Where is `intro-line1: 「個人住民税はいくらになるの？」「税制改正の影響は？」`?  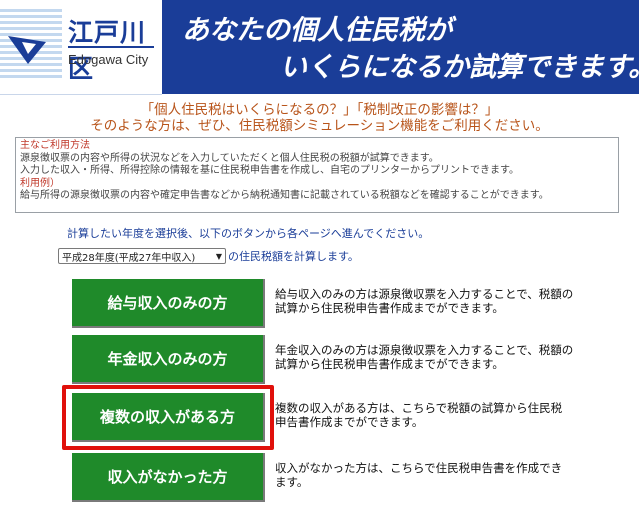 intro-line1: 「個人住民税はいくらになるの？」「税制改正の影響は？」 is located at coordinates (319, 110).